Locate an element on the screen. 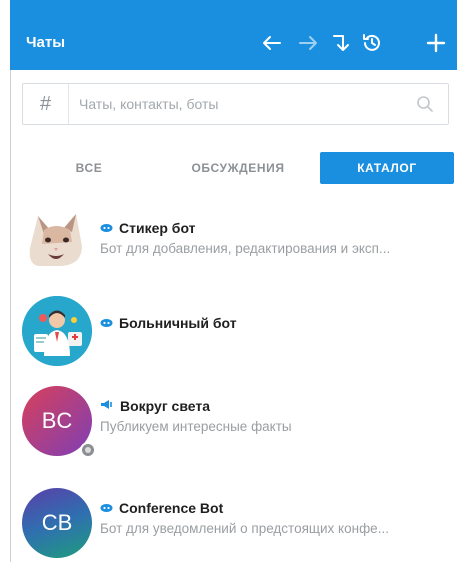 The image size is (457, 562). chat-item-hospital-bot: Больничный бот is located at coordinates (233, 338).